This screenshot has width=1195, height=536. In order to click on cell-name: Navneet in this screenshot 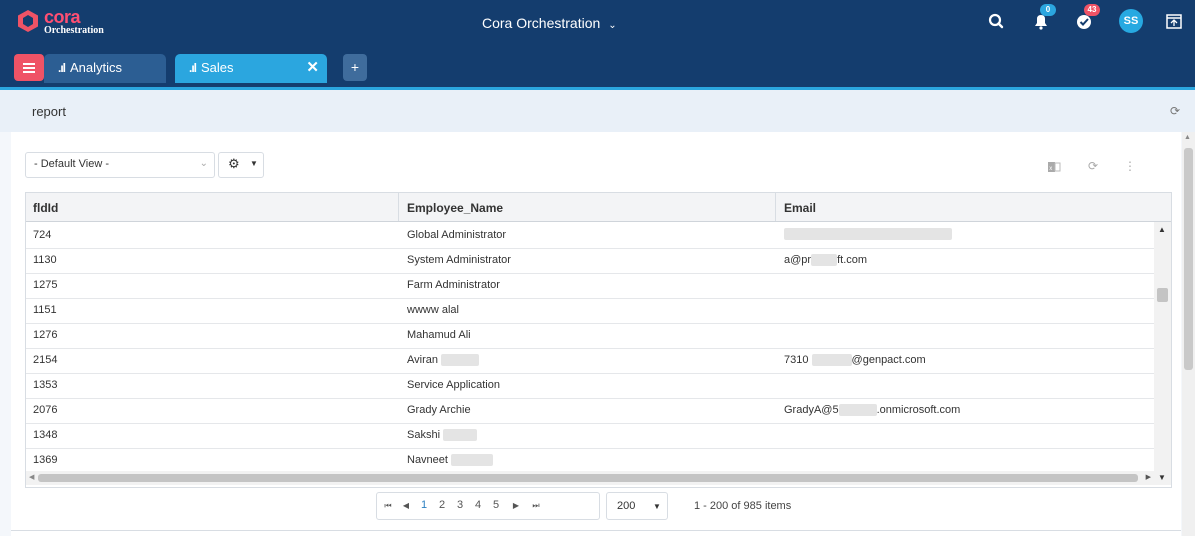, I will do `click(450, 460)`.